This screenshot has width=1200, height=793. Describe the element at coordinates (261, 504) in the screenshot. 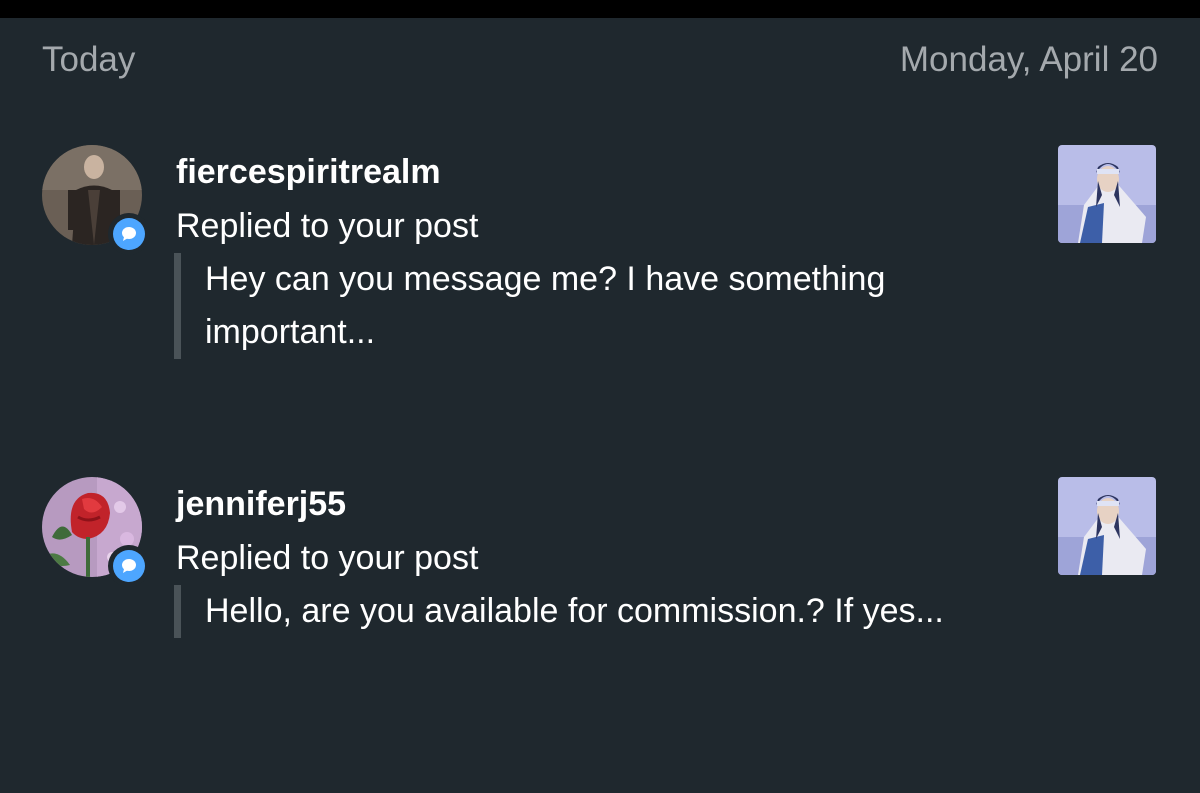

I see `notification-username: jenniferj55` at that location.